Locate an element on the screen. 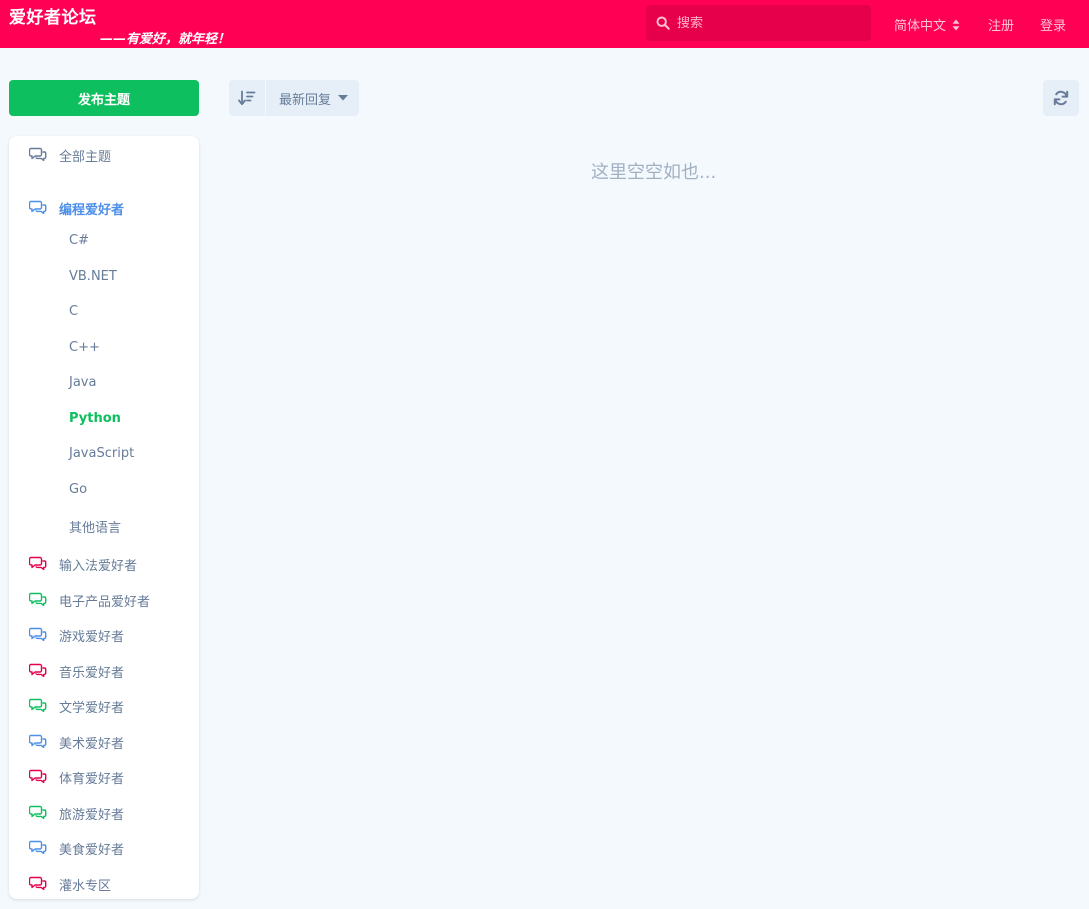 The image size is (1089, 909). sub-item-go: Go is located at coordinates (78, 492).